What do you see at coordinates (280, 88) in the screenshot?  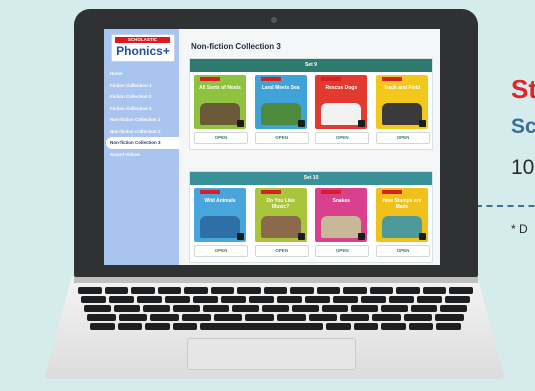 I see `book-title: Land Meets Sea` at bounding box center [280, 88].